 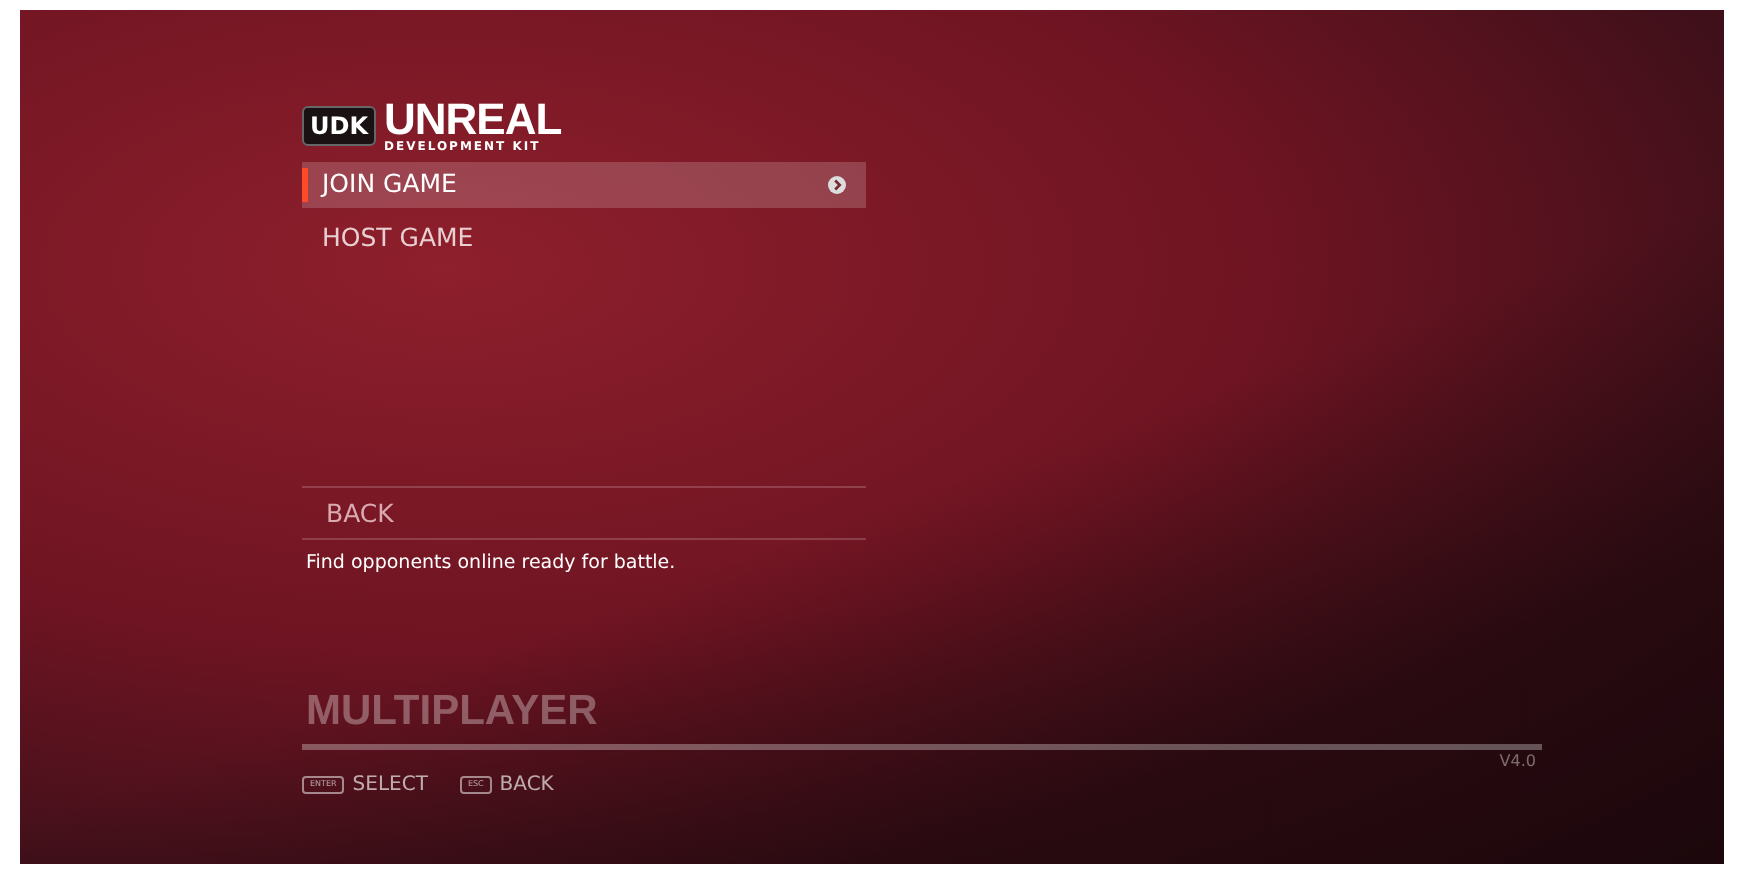 What do you see at coordinates (451, 711) in the screenshot?
I see `screen-title: MULTIPLAYER` at bounding box center [451, 711].